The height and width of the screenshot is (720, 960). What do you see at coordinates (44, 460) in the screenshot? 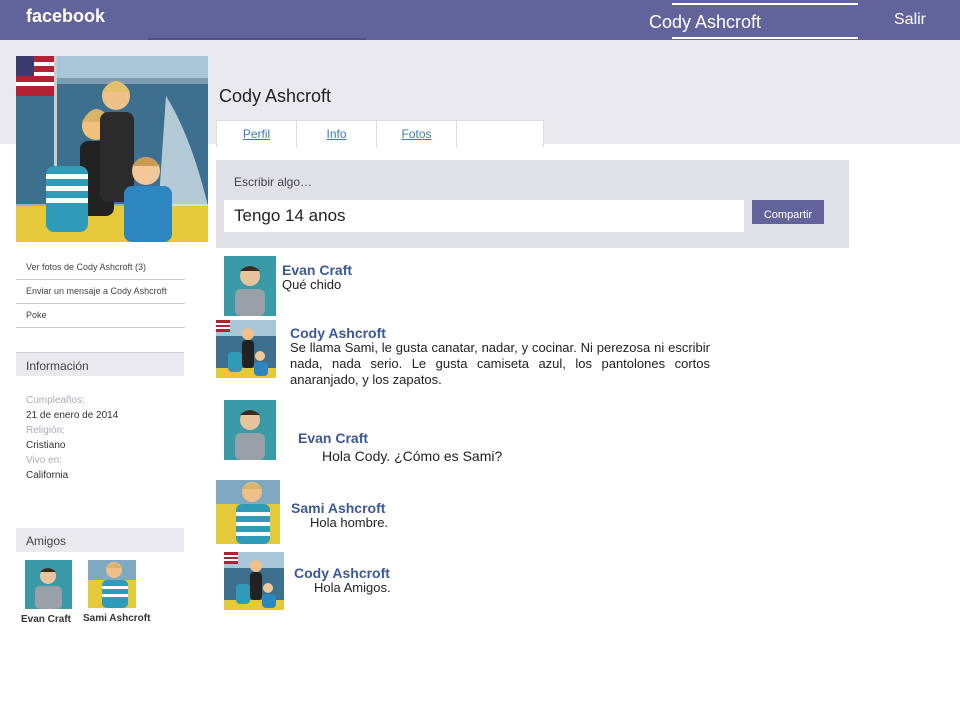
I see `info-location-label: Vivo en:` at bounding box center [44, 460].